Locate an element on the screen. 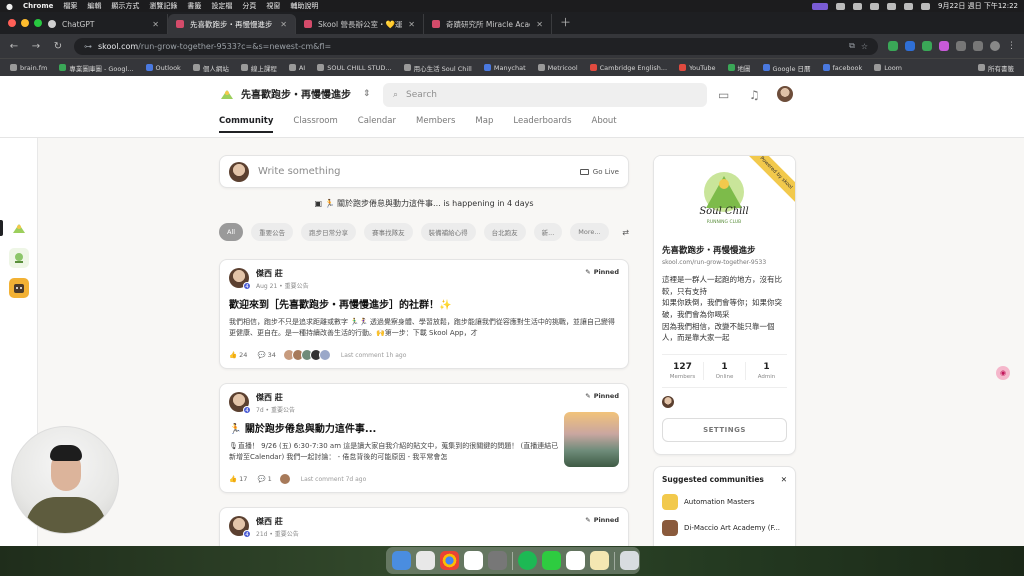 The image size is (1024, 576). admin-avatar is located at coordinates (668, 401).